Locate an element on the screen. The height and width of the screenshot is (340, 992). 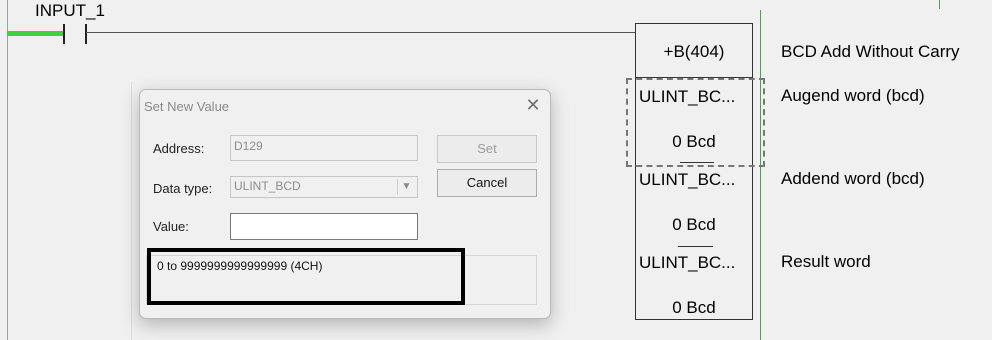
operand-3-value: 0 Bcd is located at coordinates (694, 308).